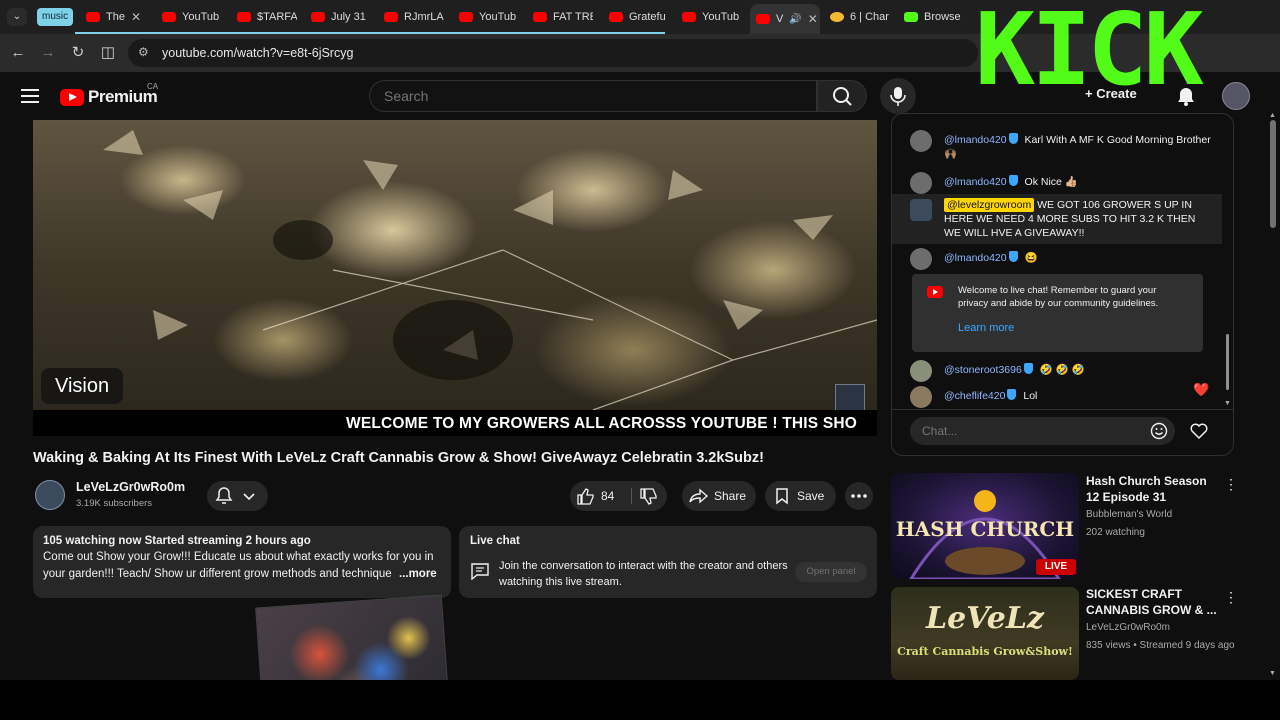 Image resolution: width=1280 pixels, height=720 pixels. Describe the element at coordinates (986, 328) in the screenshot. I see `learn-more-link: Learn more` at that location.